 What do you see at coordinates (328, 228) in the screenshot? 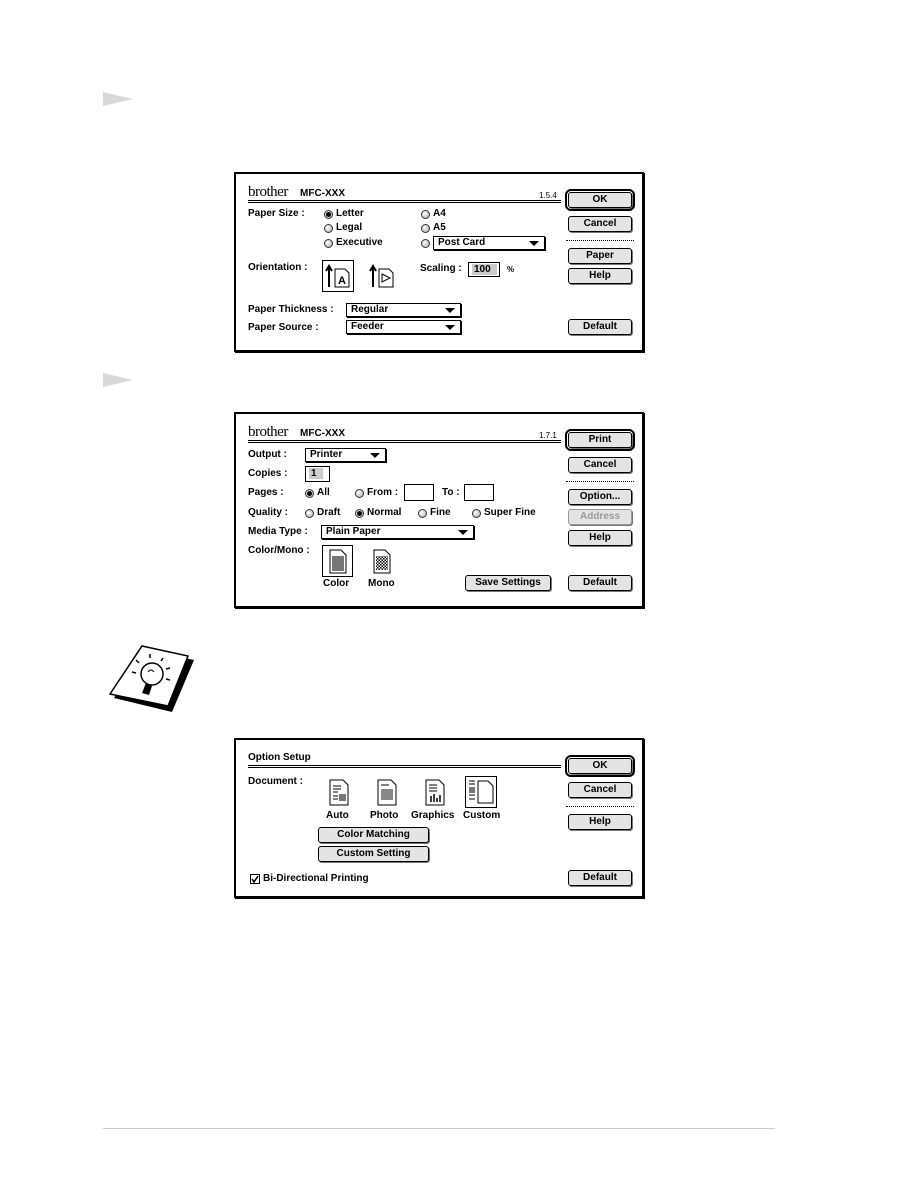
I see `legal-radio` at bounding box center [328, 228].